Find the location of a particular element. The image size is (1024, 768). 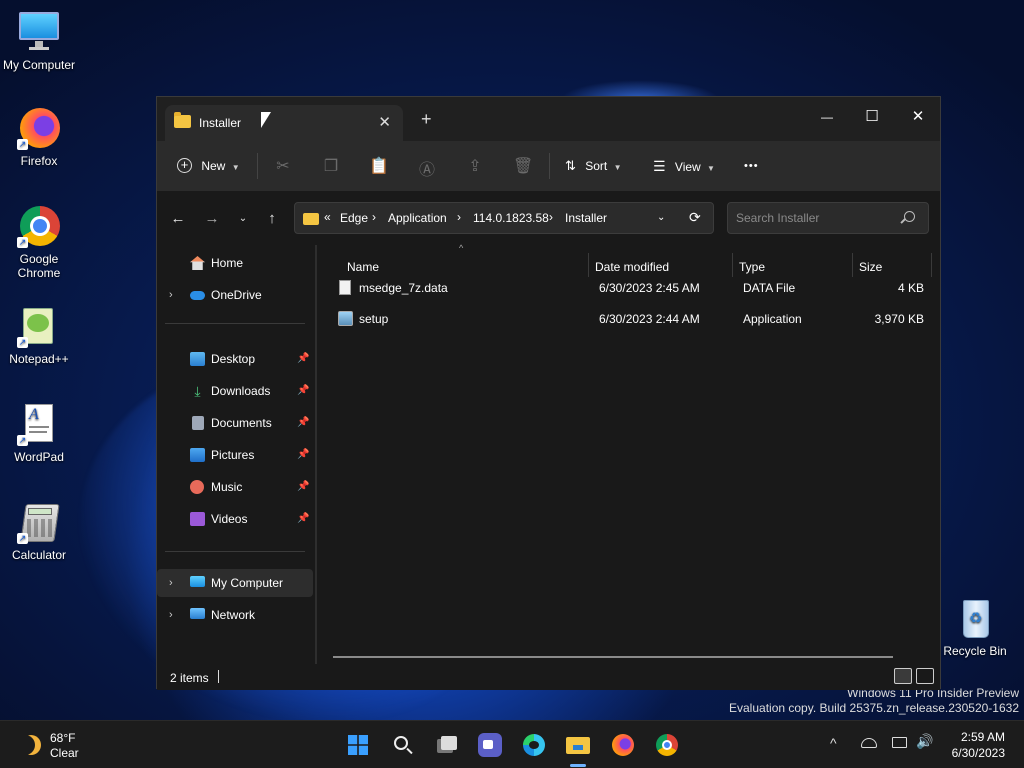

recycle-bin-icon: ♻ is located at coordinates (975, 618).